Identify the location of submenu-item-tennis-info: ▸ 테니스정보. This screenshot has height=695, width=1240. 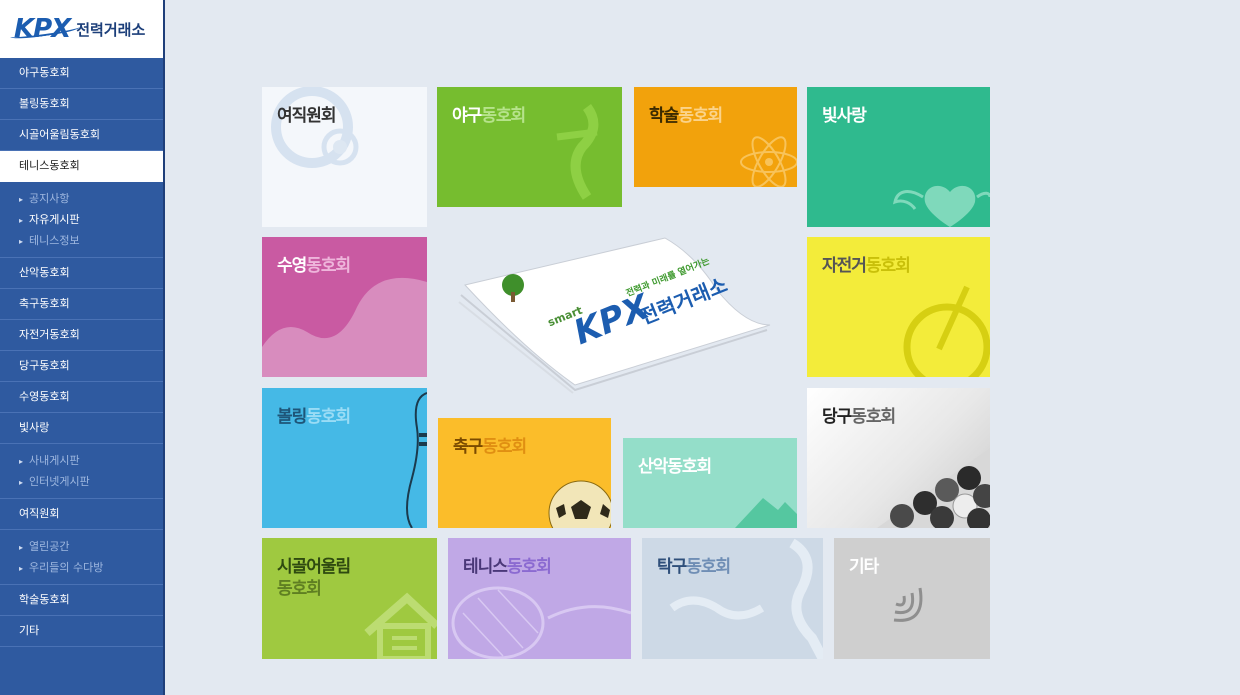
(81, 240).